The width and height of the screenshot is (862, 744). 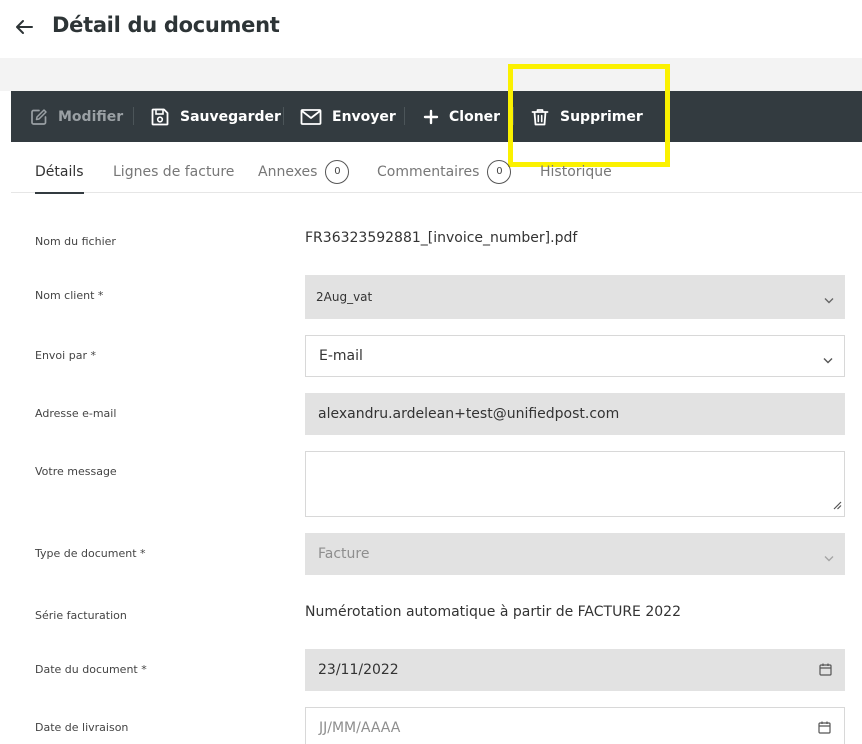 I want to click on plus-icon, so click(x=431, y=117).